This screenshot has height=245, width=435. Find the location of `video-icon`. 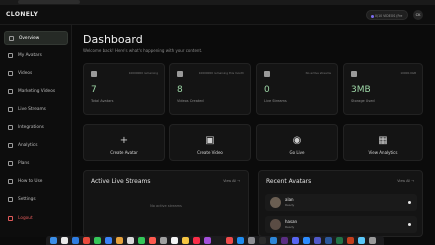

video-icon is located at coordinates (10, 73).